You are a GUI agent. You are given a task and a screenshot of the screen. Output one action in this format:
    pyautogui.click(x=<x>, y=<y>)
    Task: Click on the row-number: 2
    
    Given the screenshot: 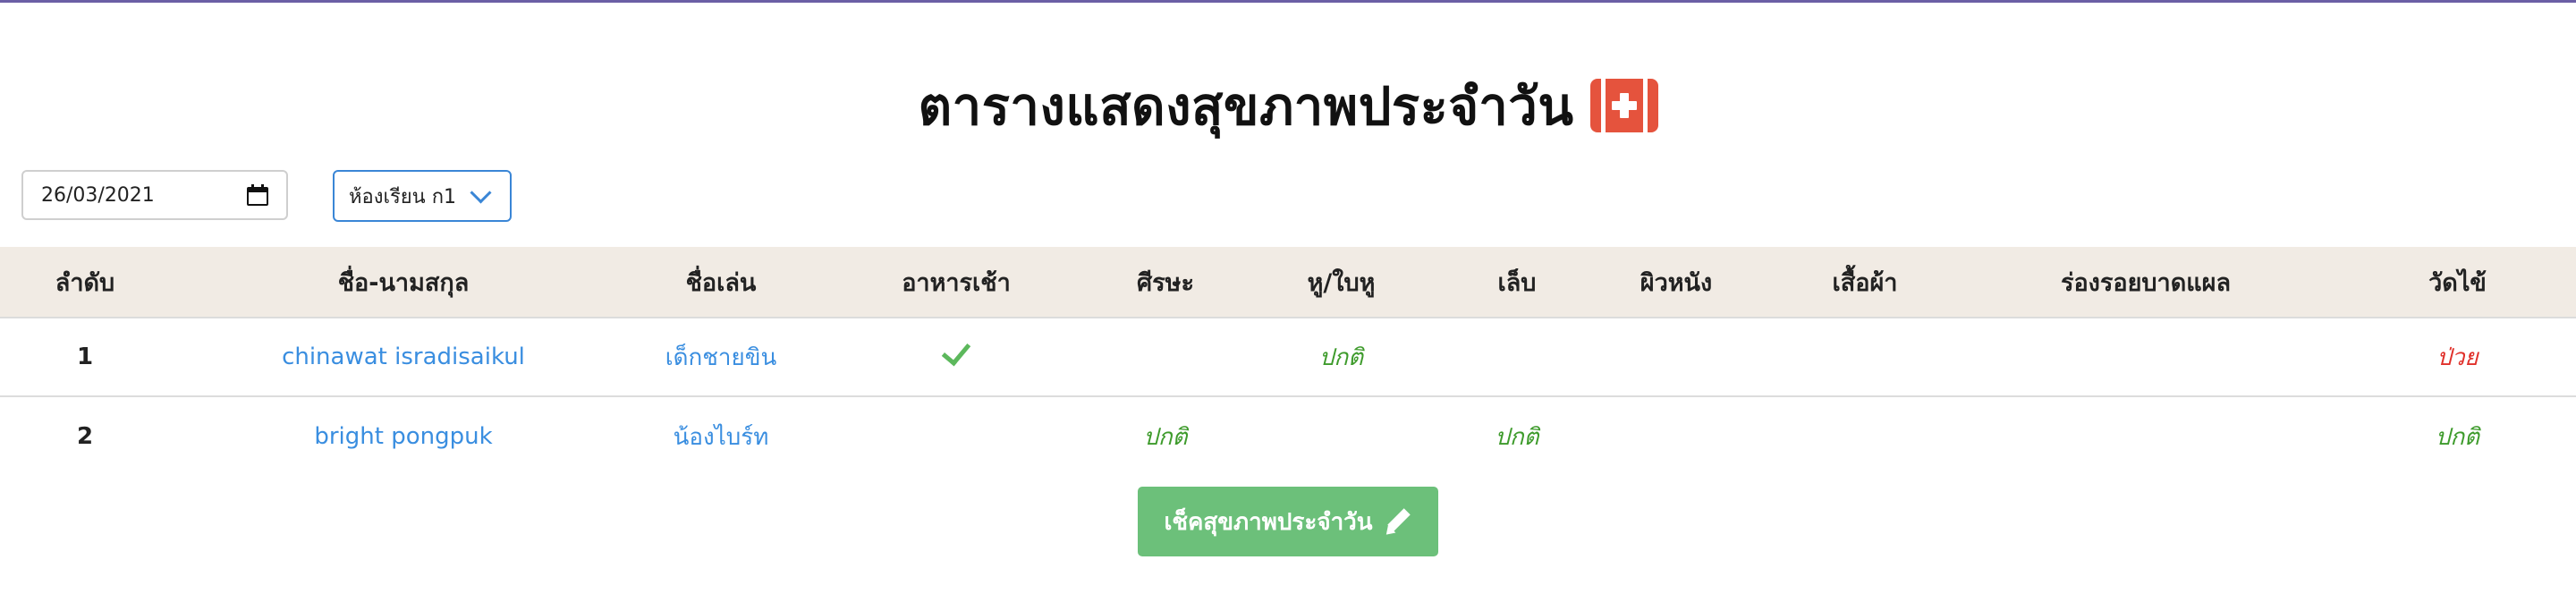 What is the action you would take?
    pyautogui.click(x=85, y=436)
    